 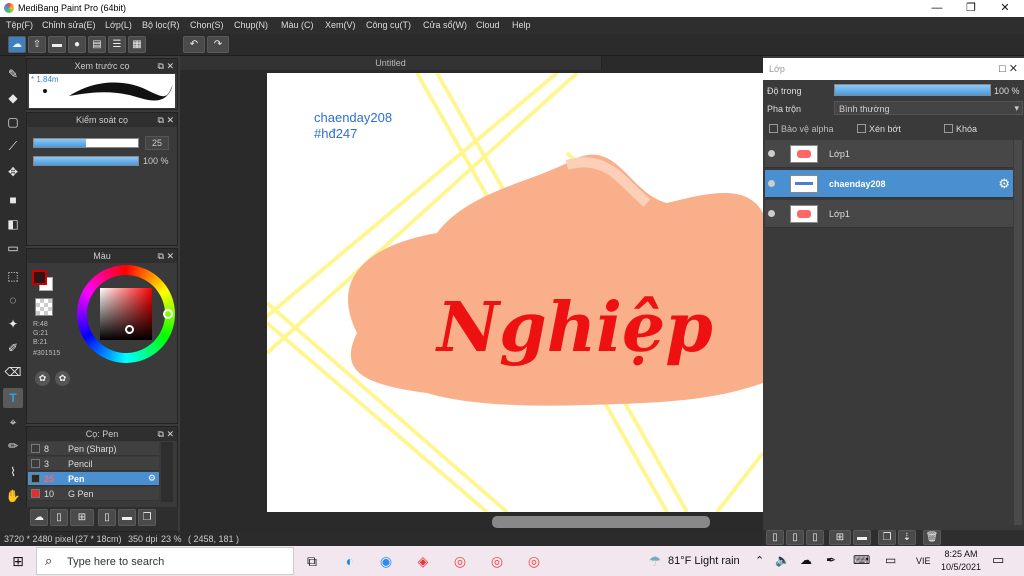 What do you see at coordinates (775, 537) in the screenshot?
I see `new-layer-icon: ▯` at bounding box center [775, 537].